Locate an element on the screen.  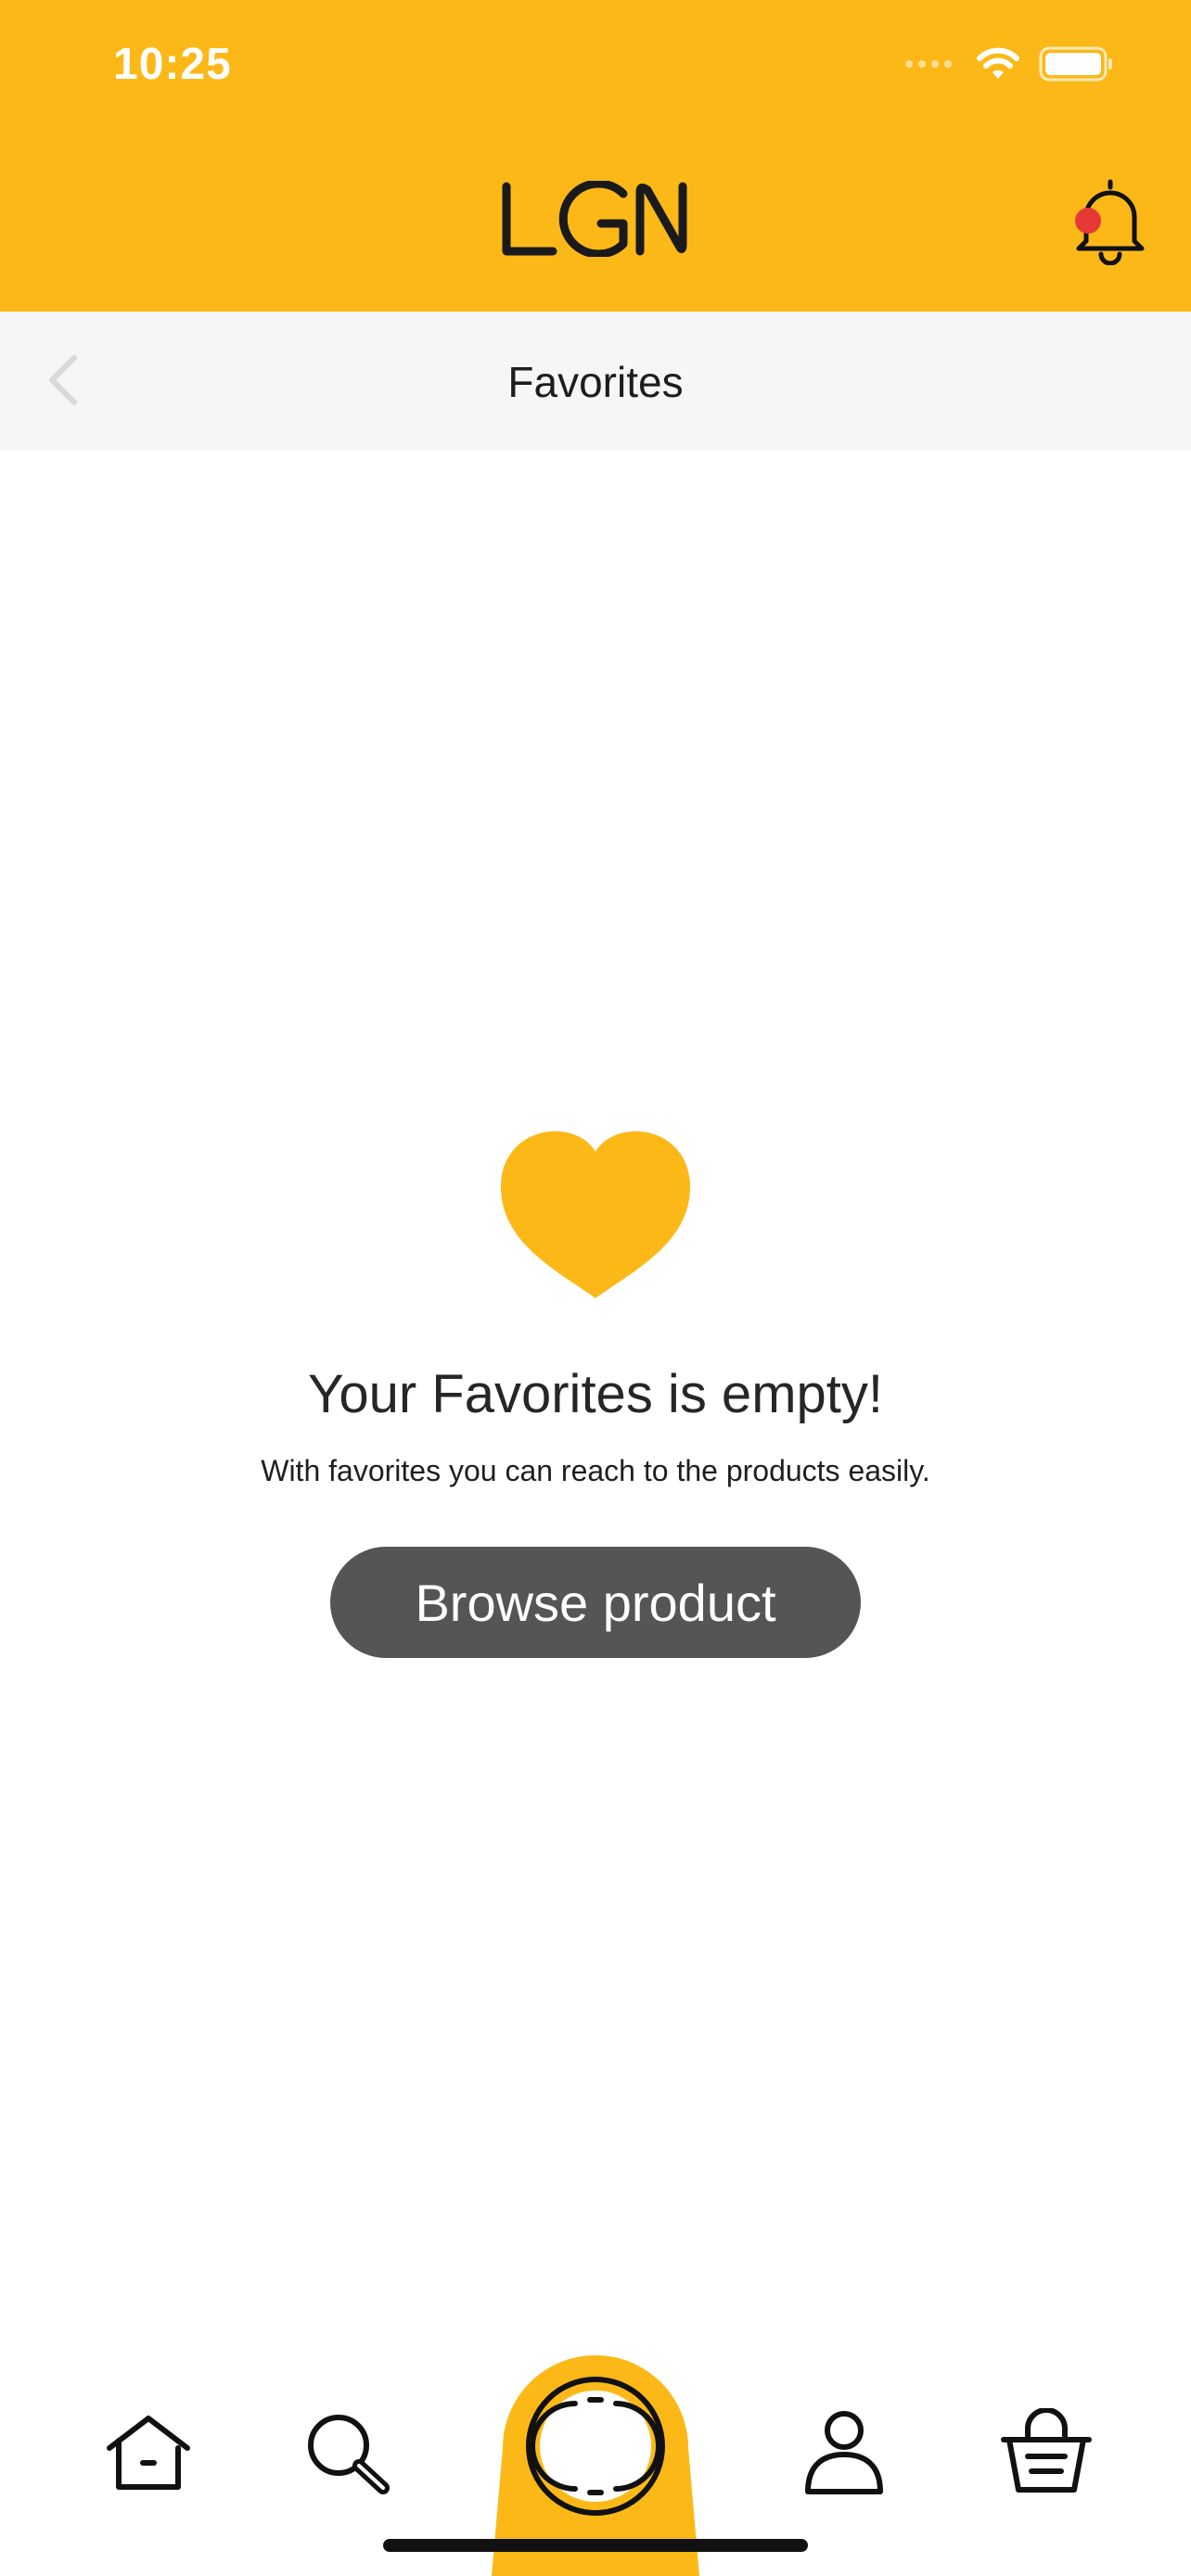
status-time: 10:25 is located at coordinates (172, 64).